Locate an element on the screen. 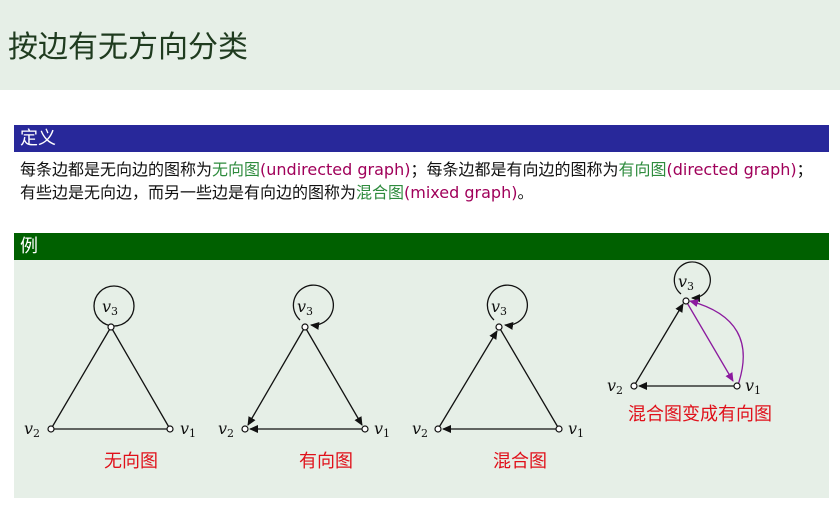 The height and width of the screenshot is (507, 840). caption-directed: 有向图 is located at coordinates (326, 461).